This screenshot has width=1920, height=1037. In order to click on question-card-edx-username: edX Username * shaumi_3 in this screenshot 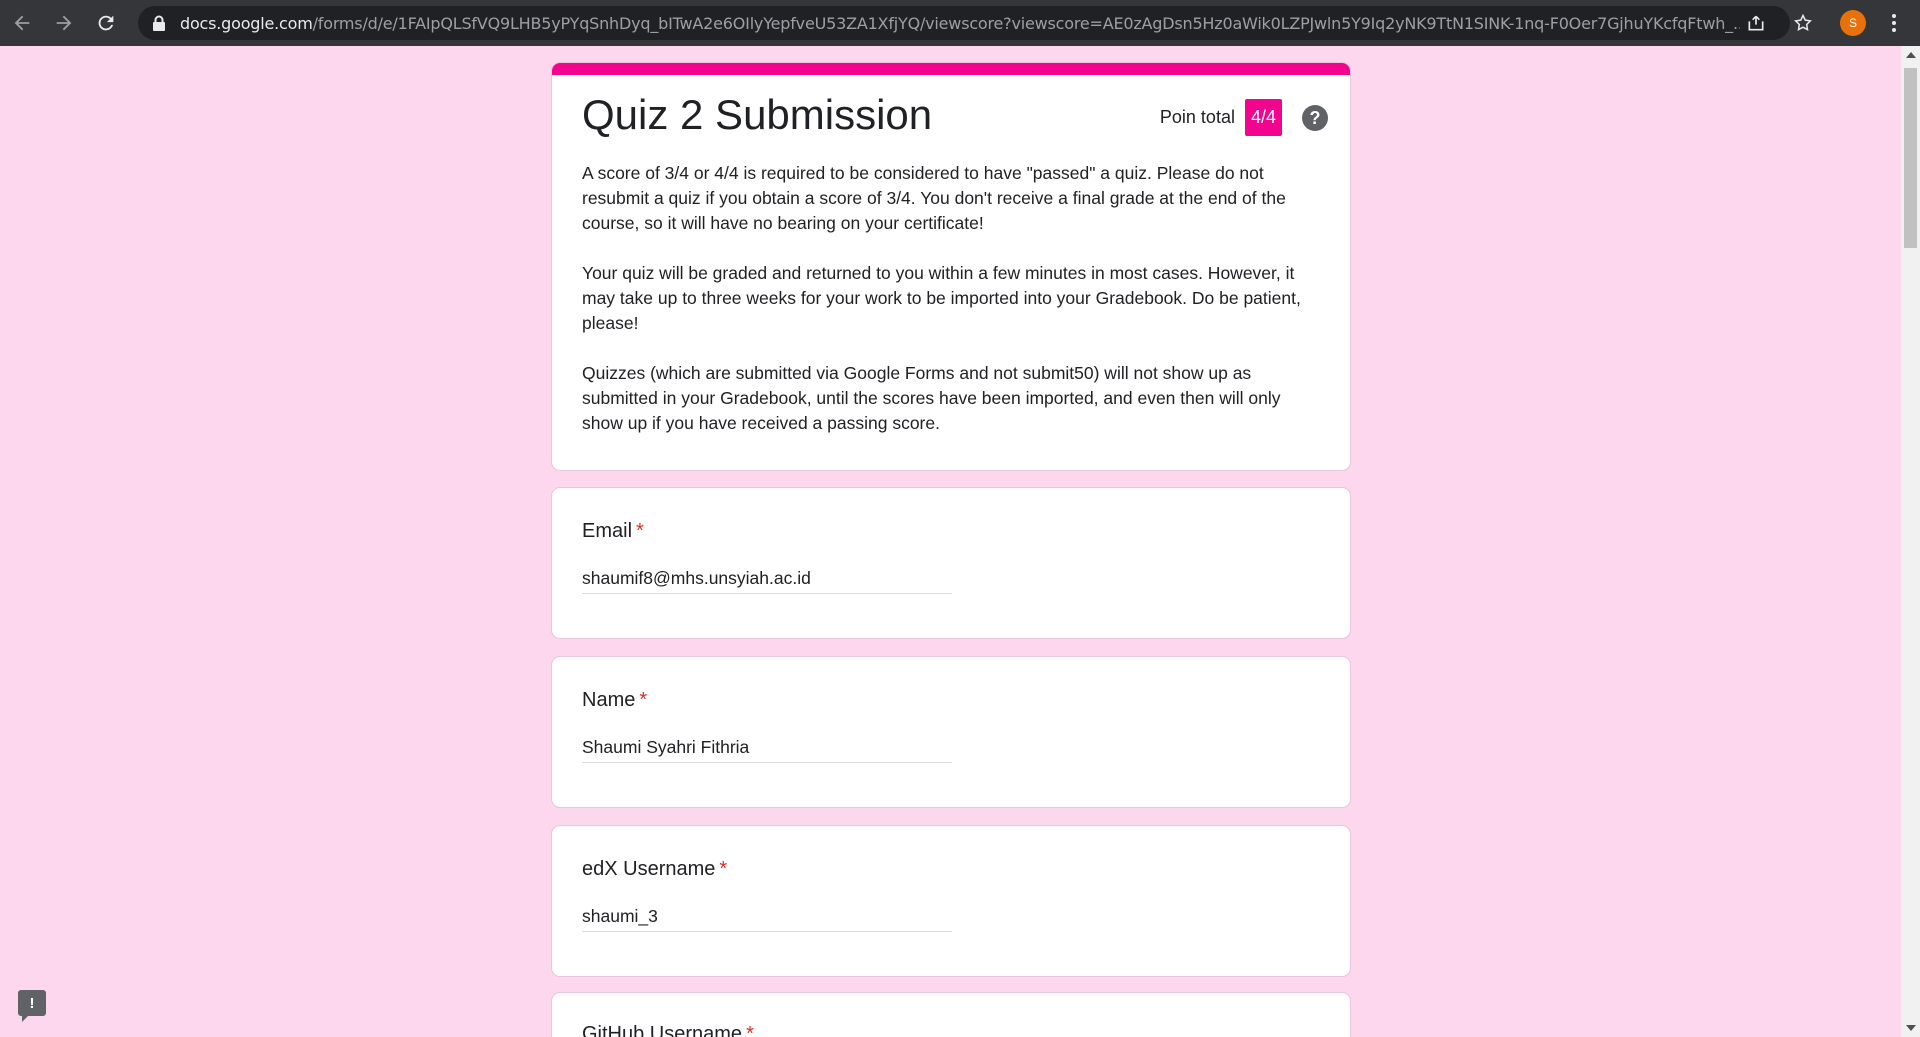, I will do `click(951, 901)`.